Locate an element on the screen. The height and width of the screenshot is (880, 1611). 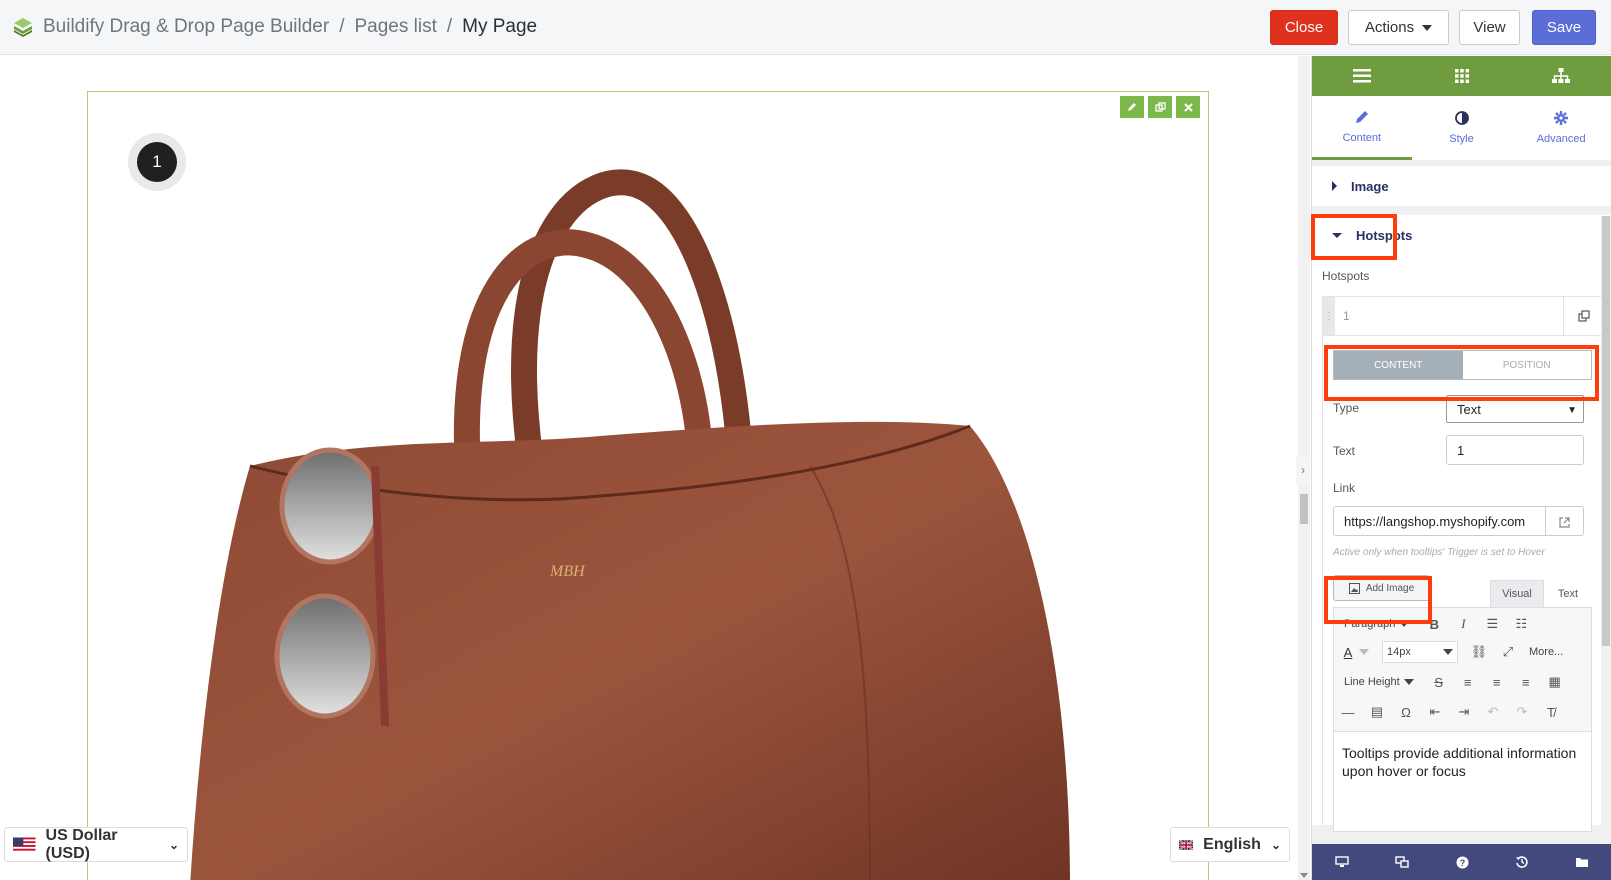
outdent-icon: ⇤ is located at coordinates (1435, 712).